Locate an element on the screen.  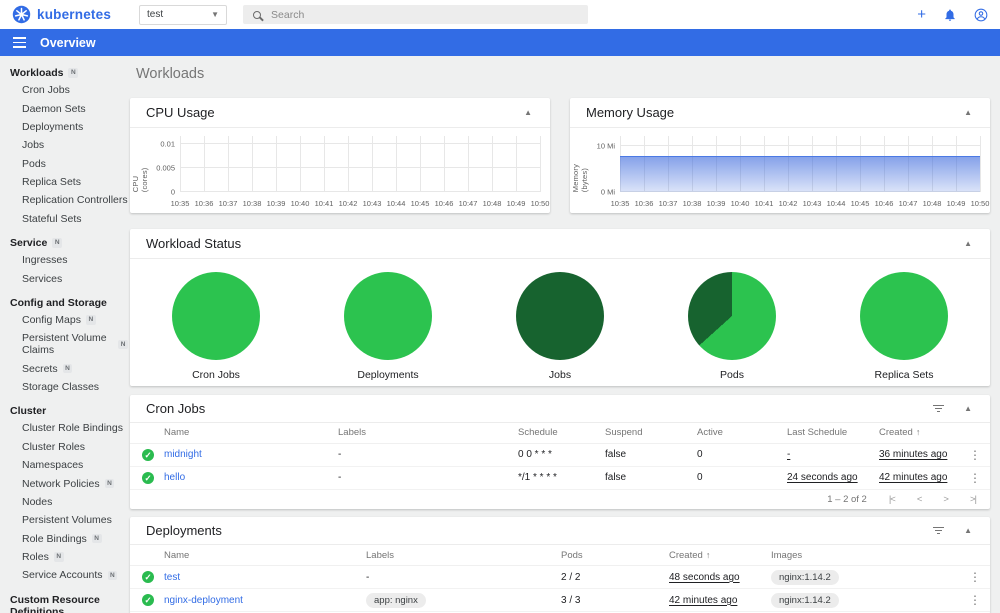
sidebar-item-label: Roles is located at coordinates (35, 557).